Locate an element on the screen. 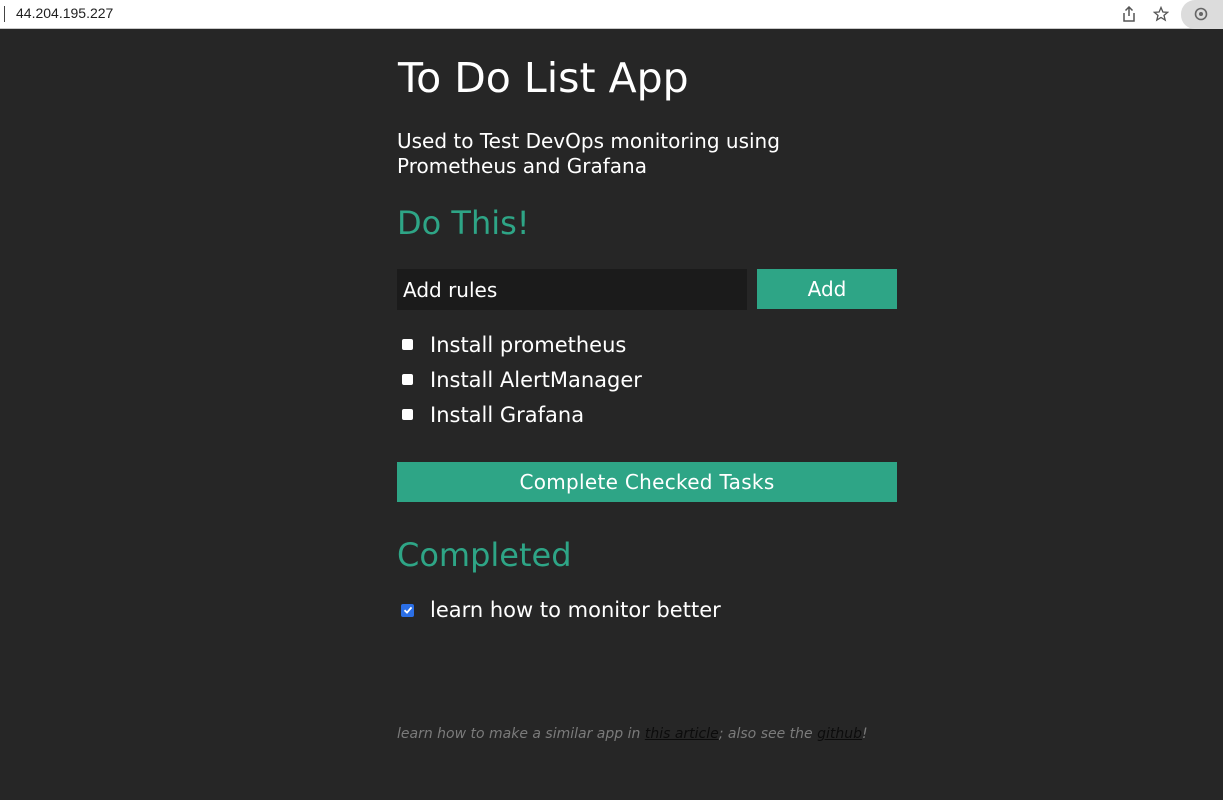 Image resolution: width=1223 pixels, height=800 pixels. footer-text: ; also see the is located at coordinates (768, 734).